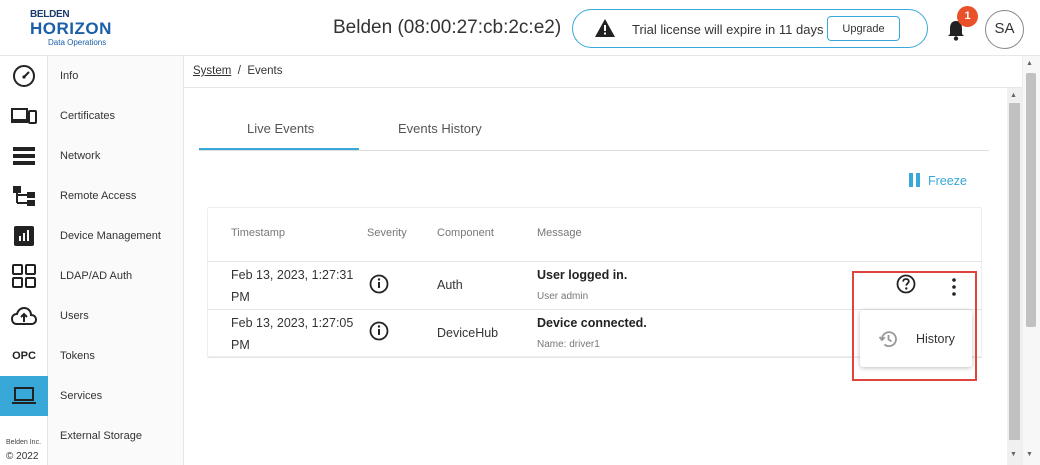 Image resolution: width=1040 pixels, height=465 pixels. I want to click on column-header-timestamp: Timestamp, so click(258, 233).